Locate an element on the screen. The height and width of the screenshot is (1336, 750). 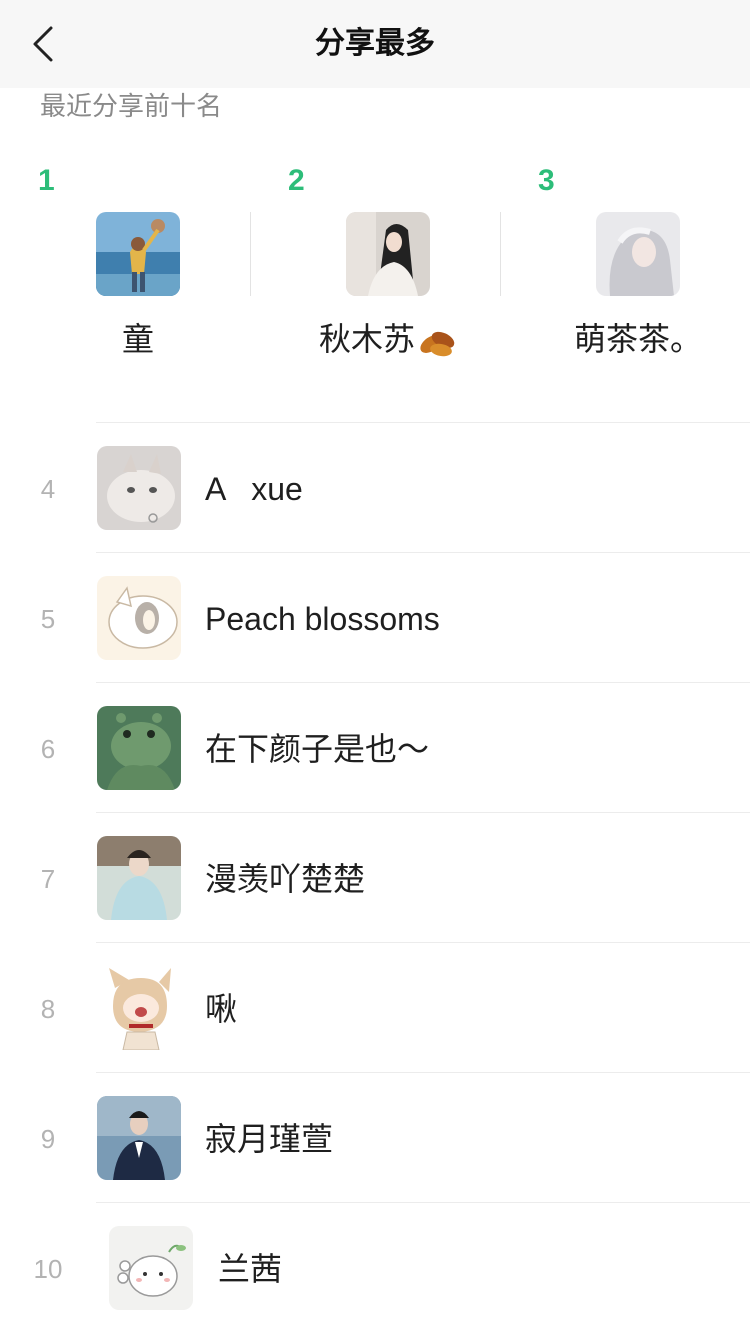
list-item: 5 Peach blossoms is located at coordinates (375, 617).